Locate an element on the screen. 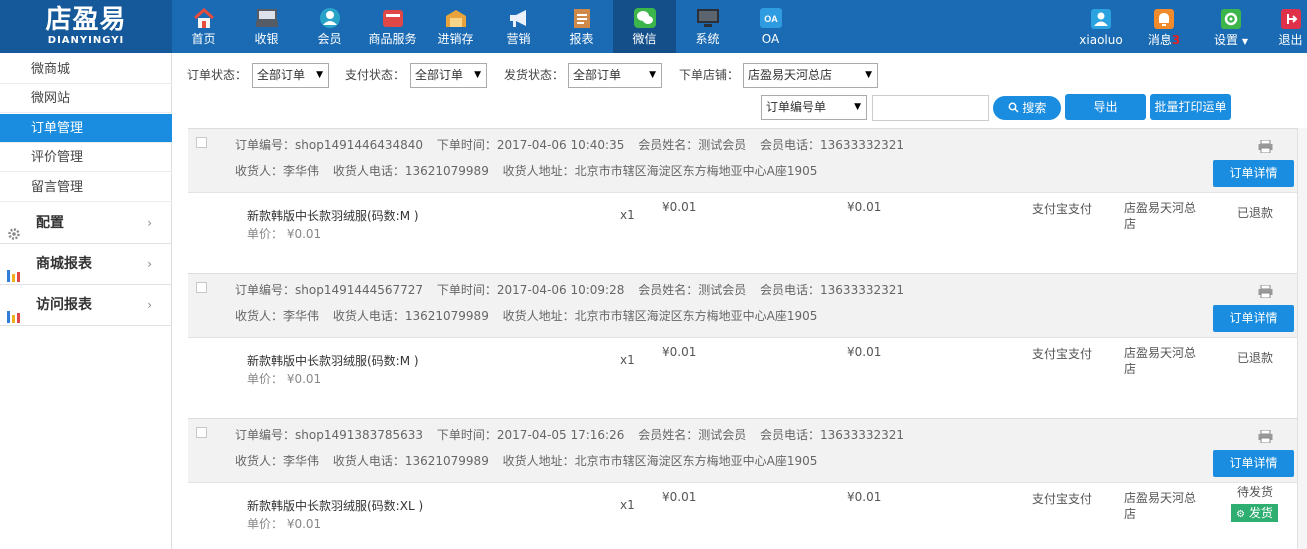 This screenshot has height=549, width=1307. username: xiaoluo is located at coordinates (1101, 40).